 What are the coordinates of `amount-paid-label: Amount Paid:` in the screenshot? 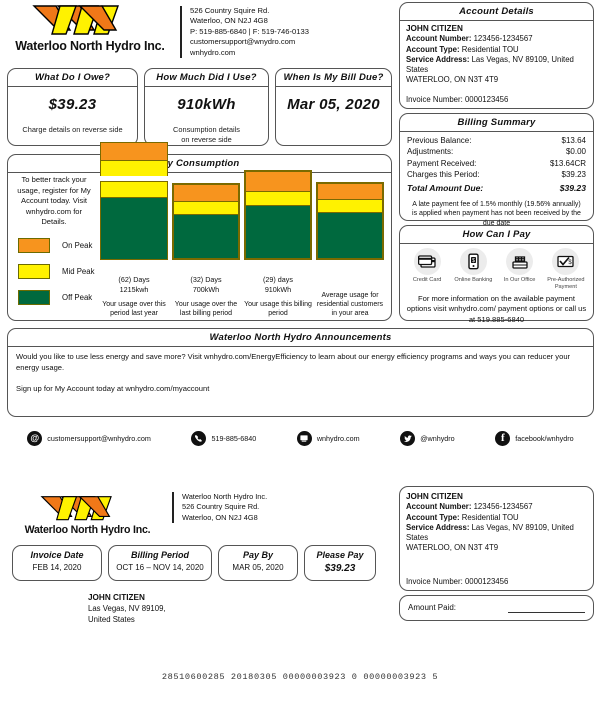 It's located at (432, 607).